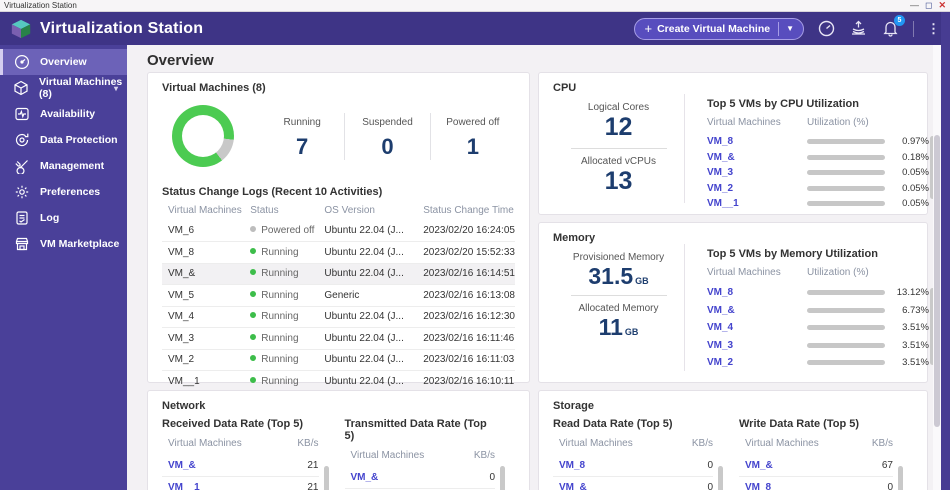 This screenshot has width=950, height=490. Describe the element at coordinates (338, 295) in the screenshot. I see `table-row: VM_5 Running Generic 2023/02/16 16:13:08` at that location.